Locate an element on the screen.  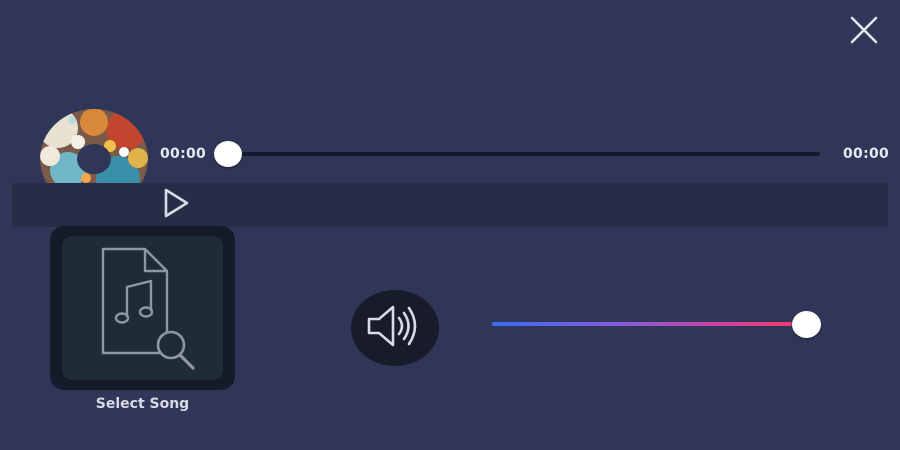
progress-slider-thumb is located at coordinates (228, 154).